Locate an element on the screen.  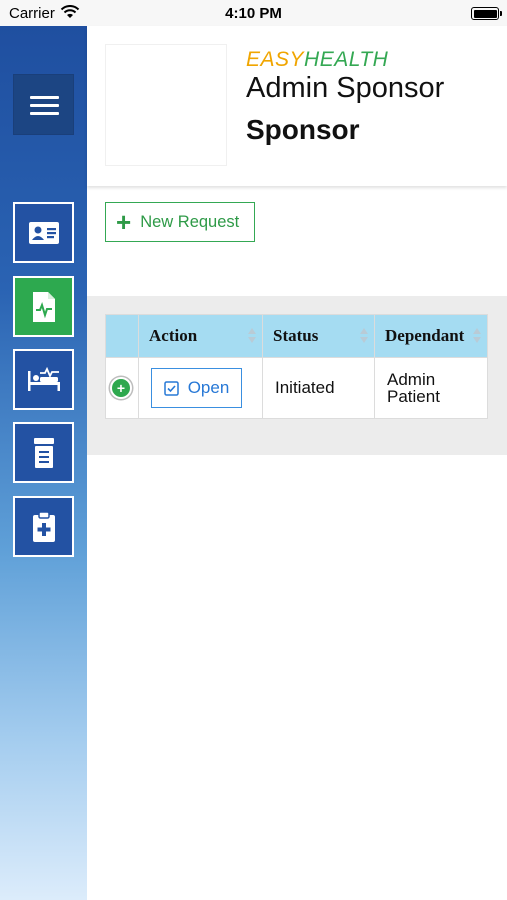
dependant-cell: Admin Patient is located at coordinates (431, 388).